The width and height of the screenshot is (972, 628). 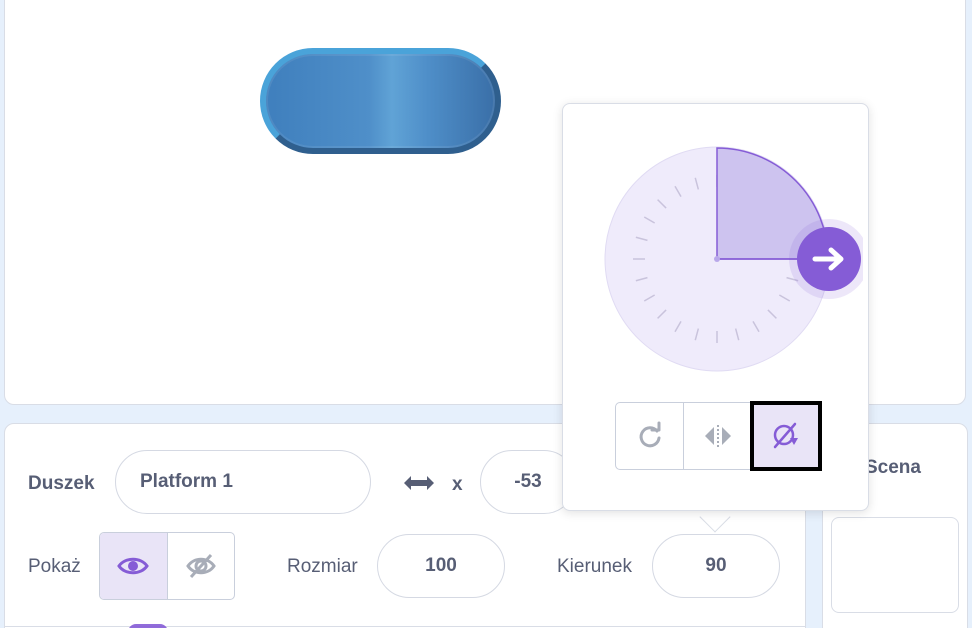 I want to click on direction-dial, so click(x=733, y=260).